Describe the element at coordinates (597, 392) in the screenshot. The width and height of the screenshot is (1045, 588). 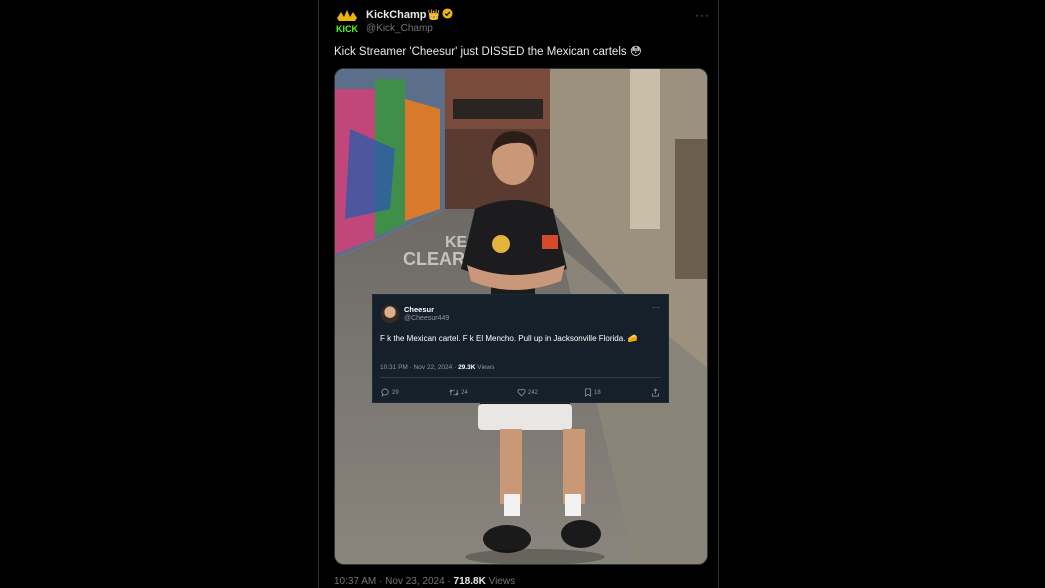
I see `bookmark-count: 18` at that location.